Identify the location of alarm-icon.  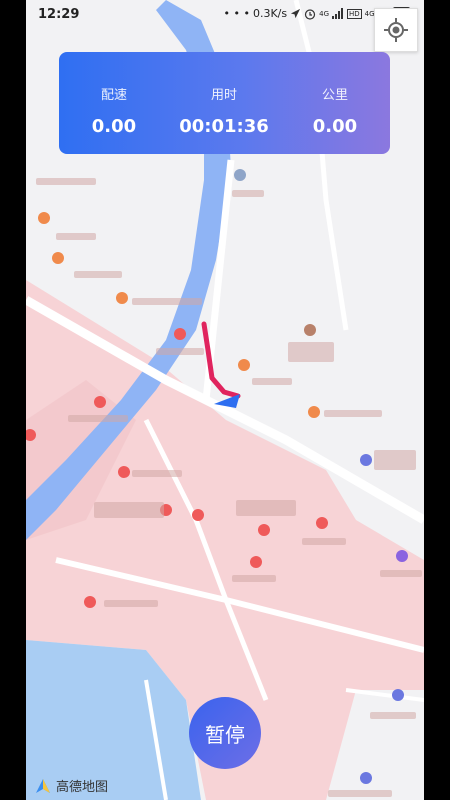
(310, 14).